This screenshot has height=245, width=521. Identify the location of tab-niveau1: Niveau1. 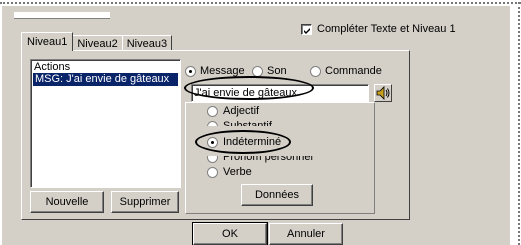
(47, 41).